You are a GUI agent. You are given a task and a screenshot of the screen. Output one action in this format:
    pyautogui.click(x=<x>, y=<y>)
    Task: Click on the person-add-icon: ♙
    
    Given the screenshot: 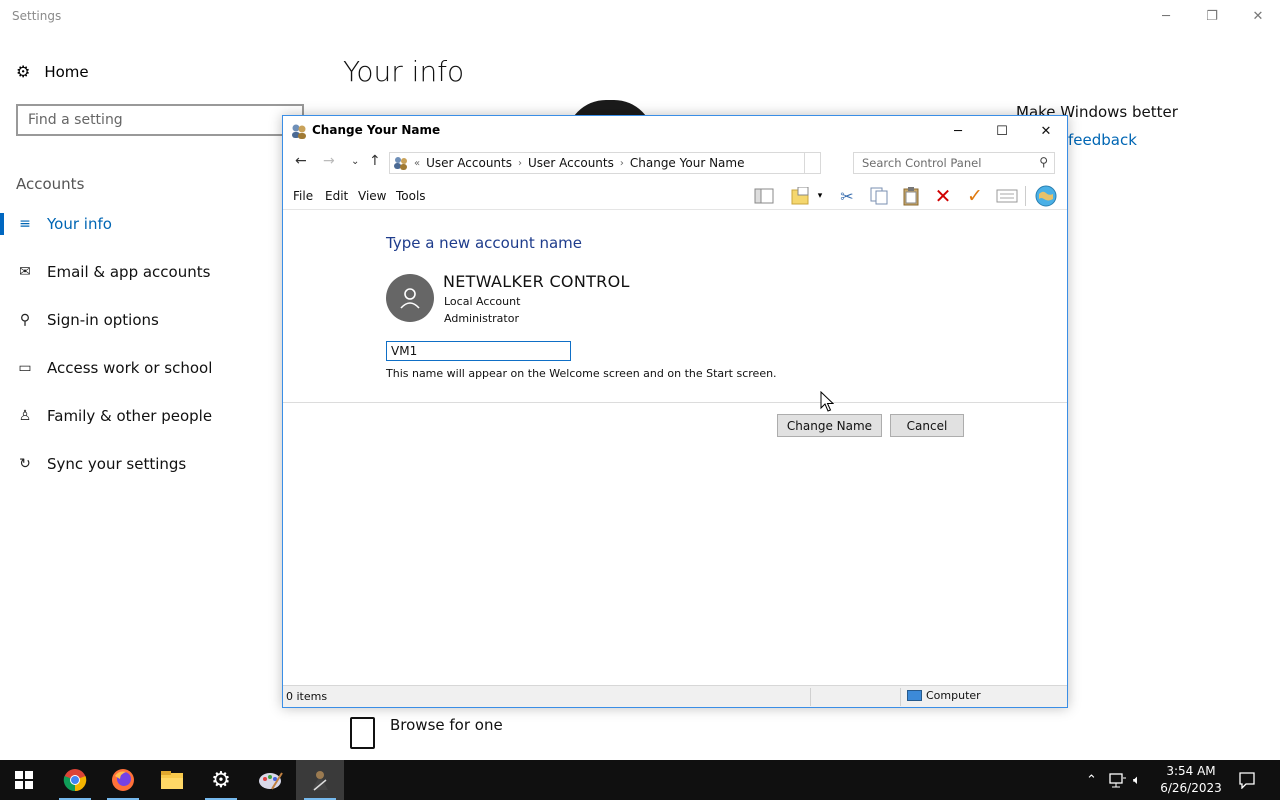 What is the action you would take?
    pyautogui.click(x=25, y=416)
    